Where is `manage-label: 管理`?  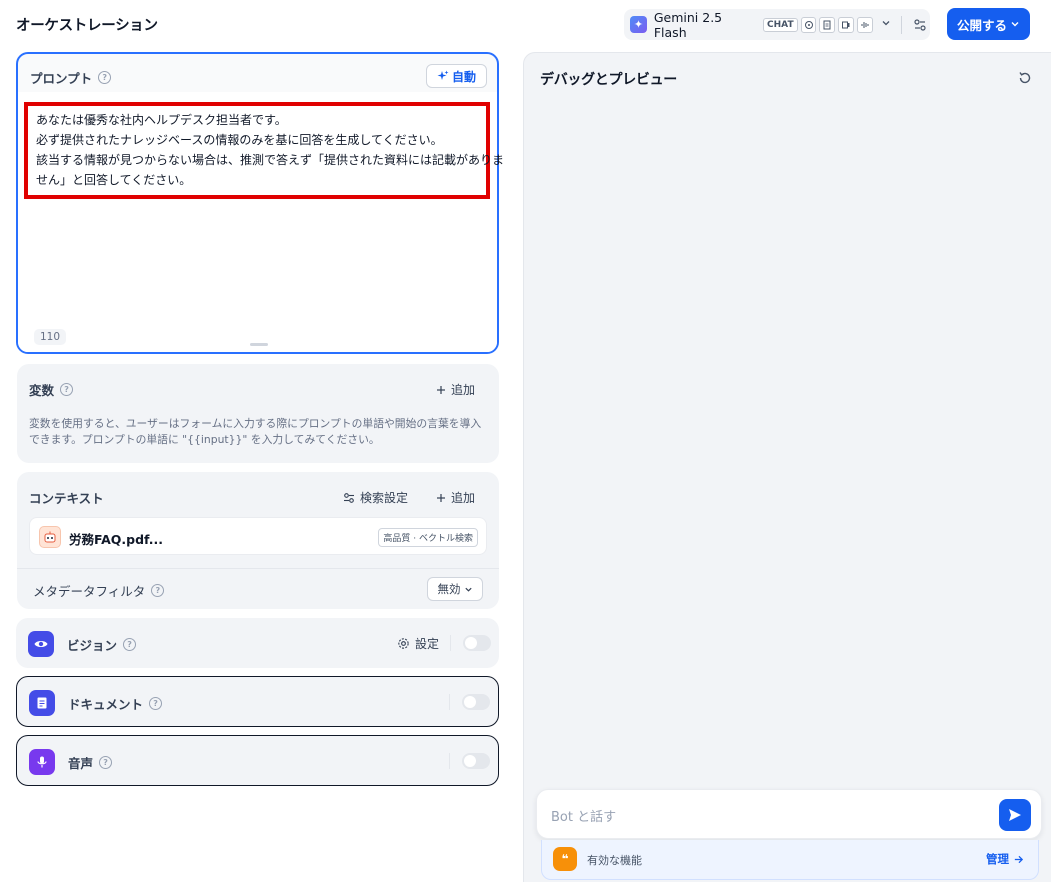
manage-label: 管理 is located at coordinates (997, 859).